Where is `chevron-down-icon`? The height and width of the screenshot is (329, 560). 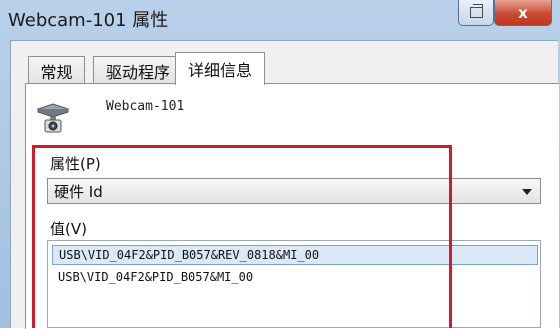
chevron-down-icon is located at coordinates (527, 192).